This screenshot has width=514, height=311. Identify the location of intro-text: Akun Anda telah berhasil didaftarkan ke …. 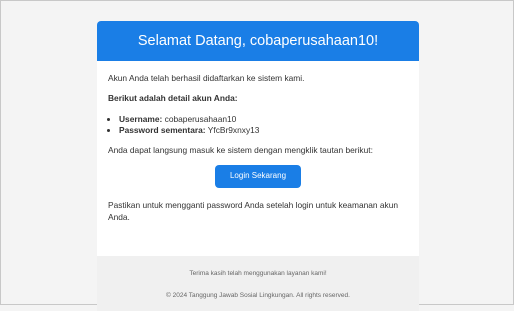
(206, 78).